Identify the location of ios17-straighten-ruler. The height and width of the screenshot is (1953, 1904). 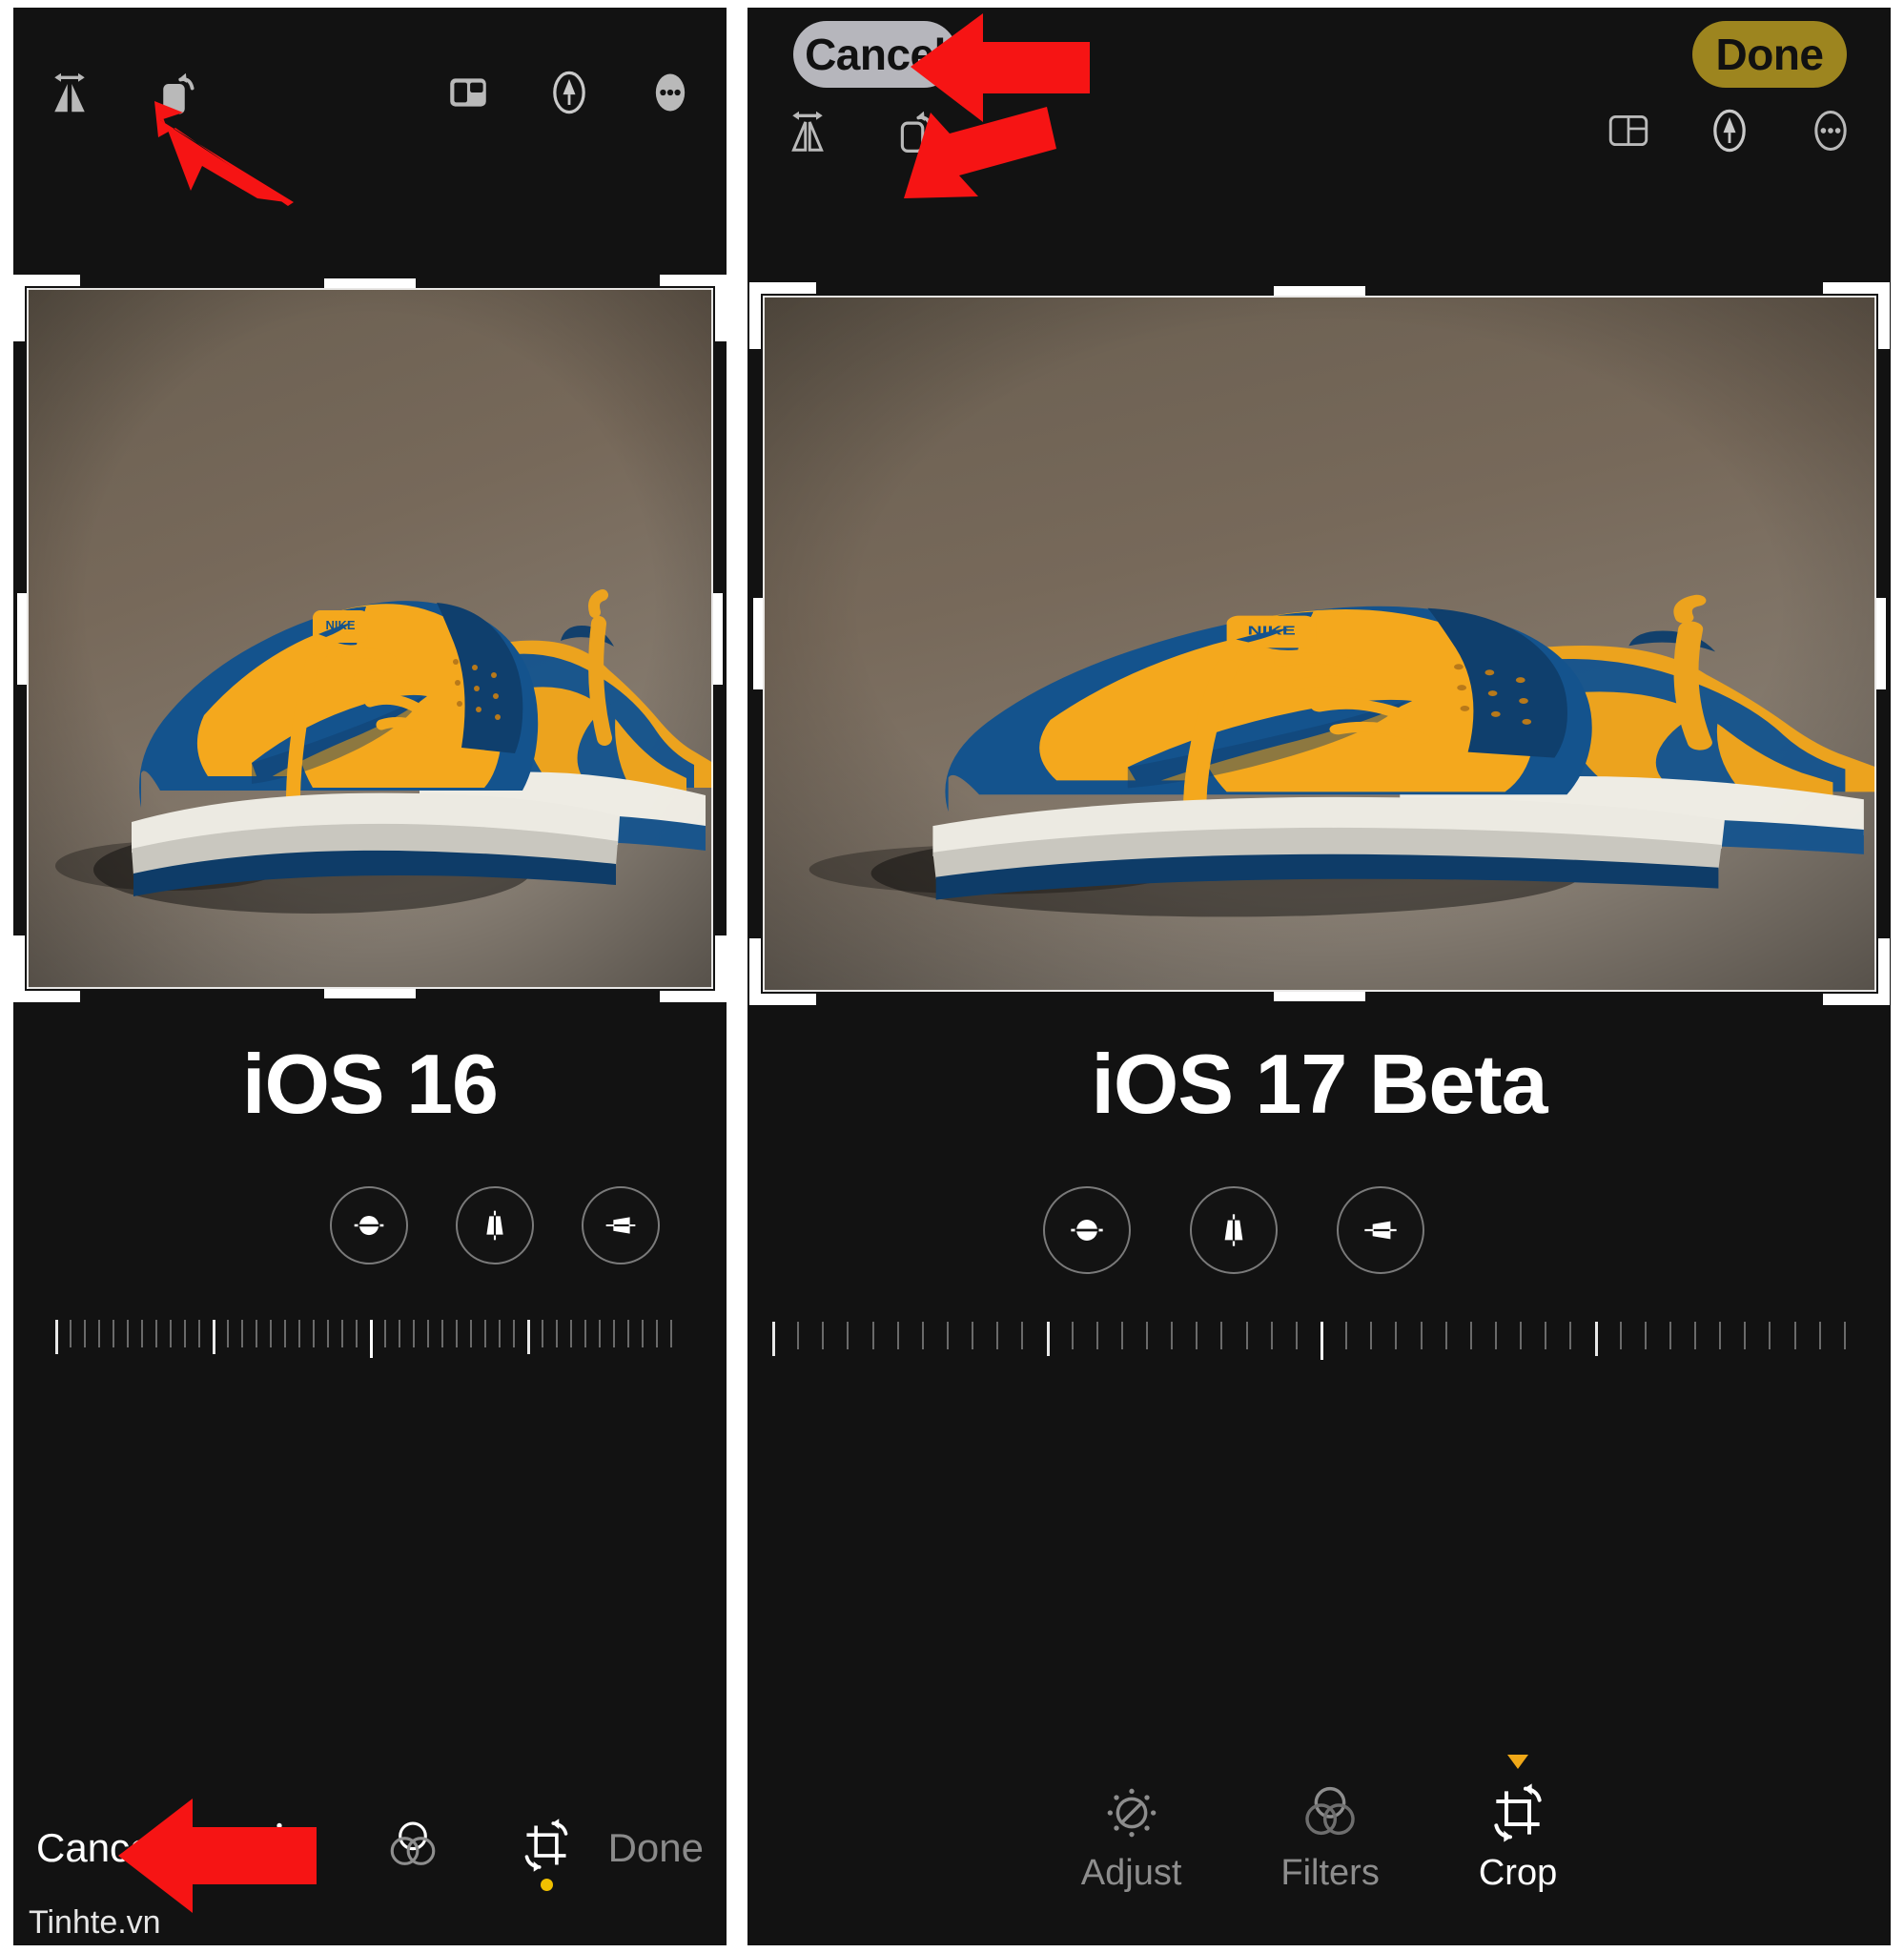
(1321, 1341).